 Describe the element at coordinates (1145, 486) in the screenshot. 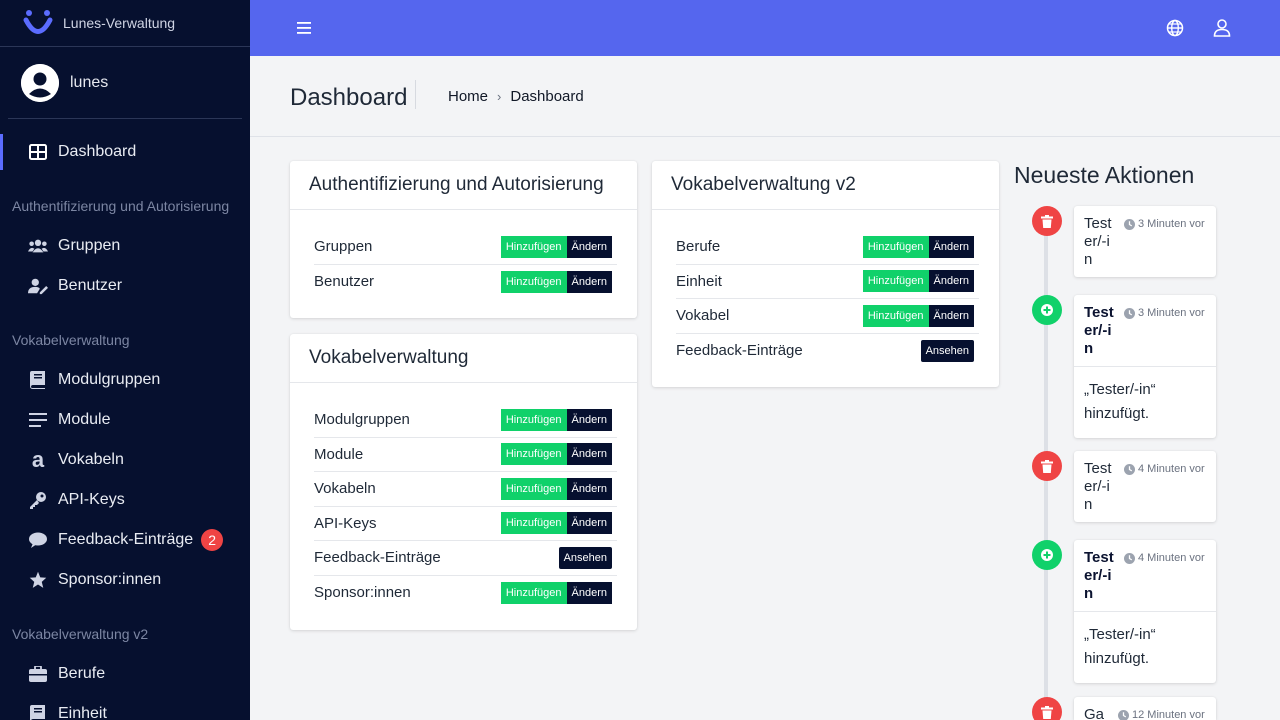

I see `timeline-entry: Tester/-in 4 Minuten vor` at that location.